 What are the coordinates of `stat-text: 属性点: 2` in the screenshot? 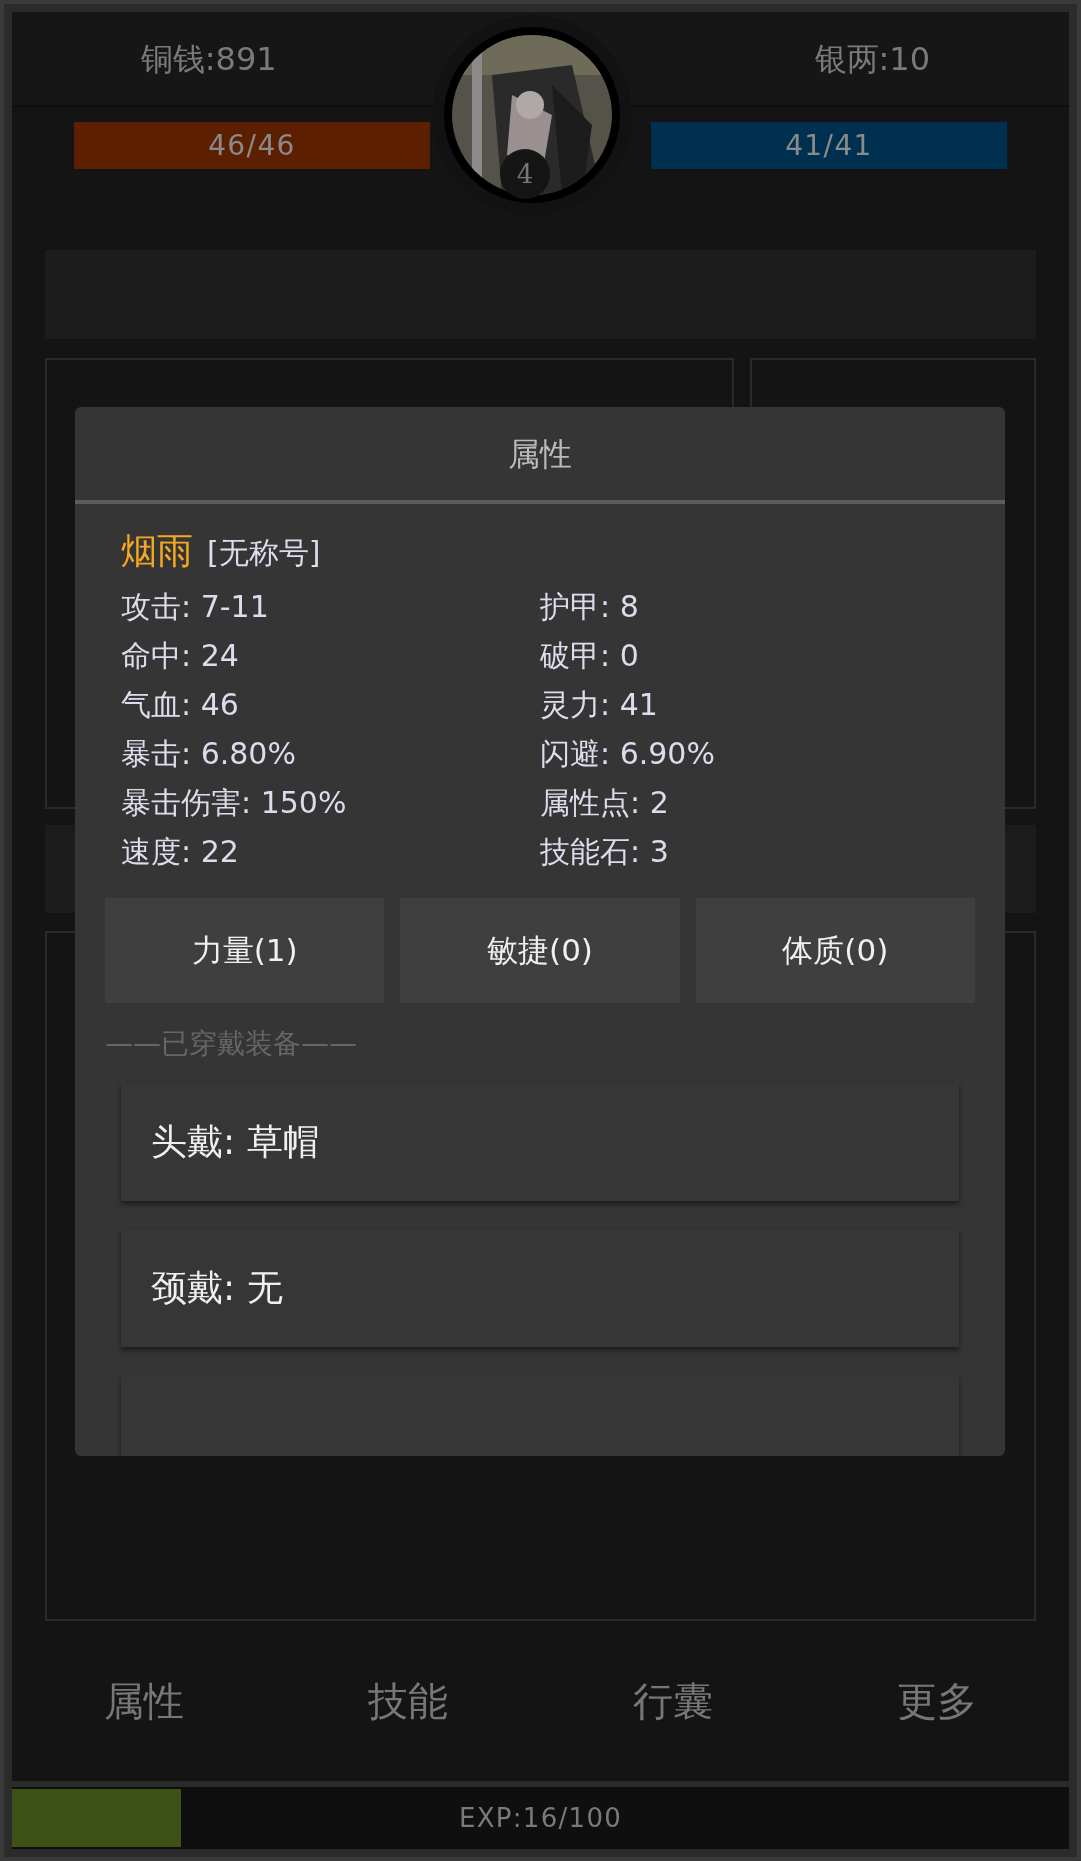 It's located at (605, 803).